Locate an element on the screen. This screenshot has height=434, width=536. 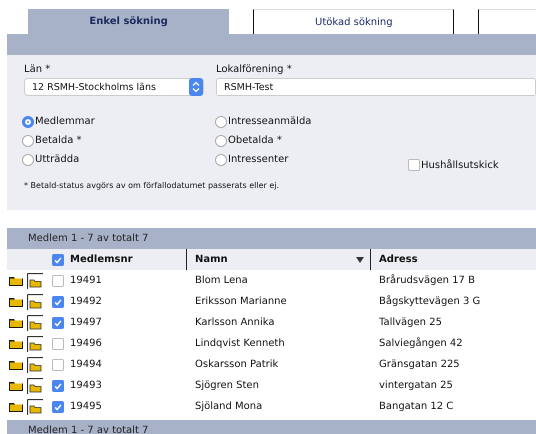
field-label: Län is located at coordinates (33, 69).